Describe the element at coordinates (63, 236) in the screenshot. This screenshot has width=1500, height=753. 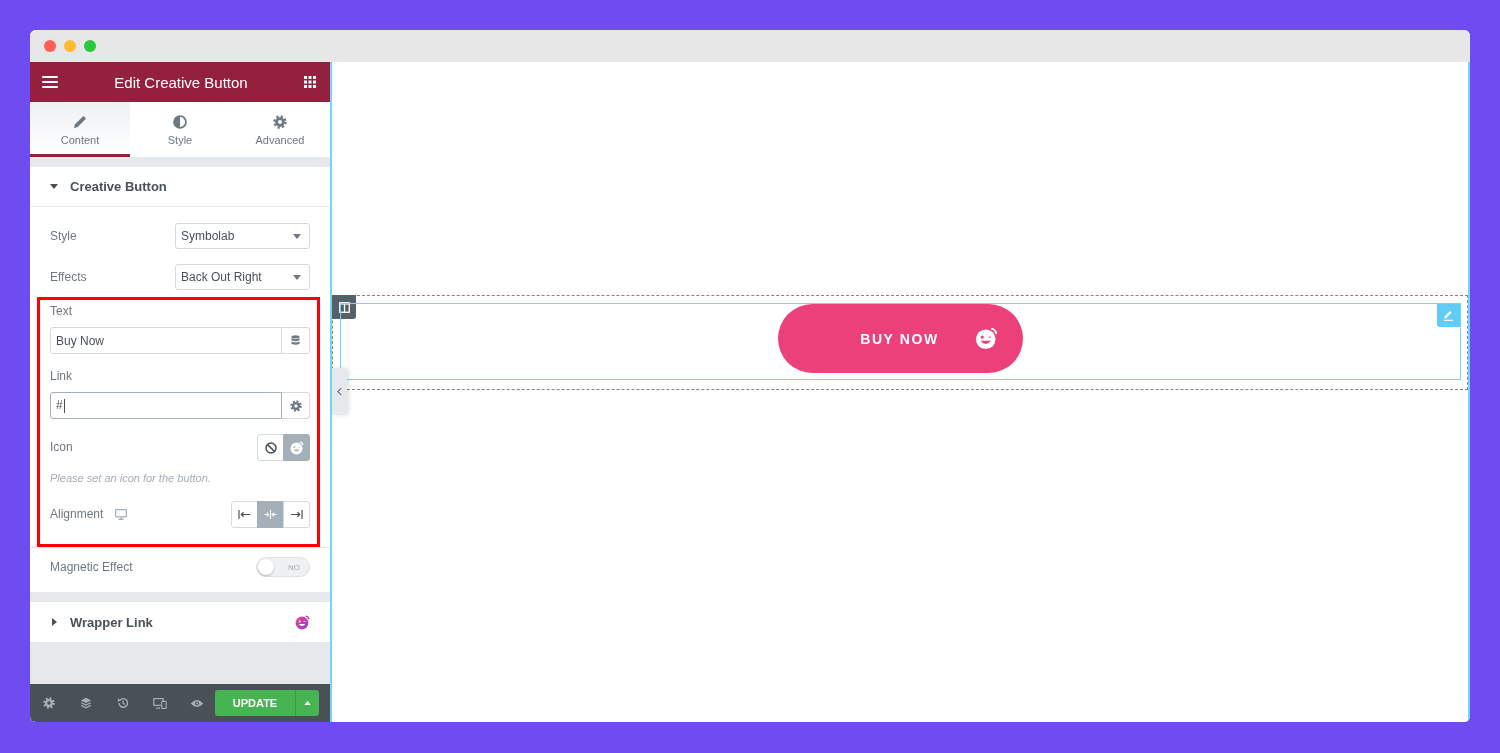
I see `field-label: Style` at that location.